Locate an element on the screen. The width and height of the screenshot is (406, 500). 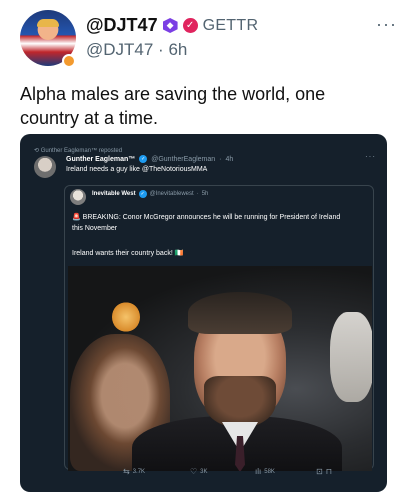
avatar-badge-icon is located at coordinates (69, 61).